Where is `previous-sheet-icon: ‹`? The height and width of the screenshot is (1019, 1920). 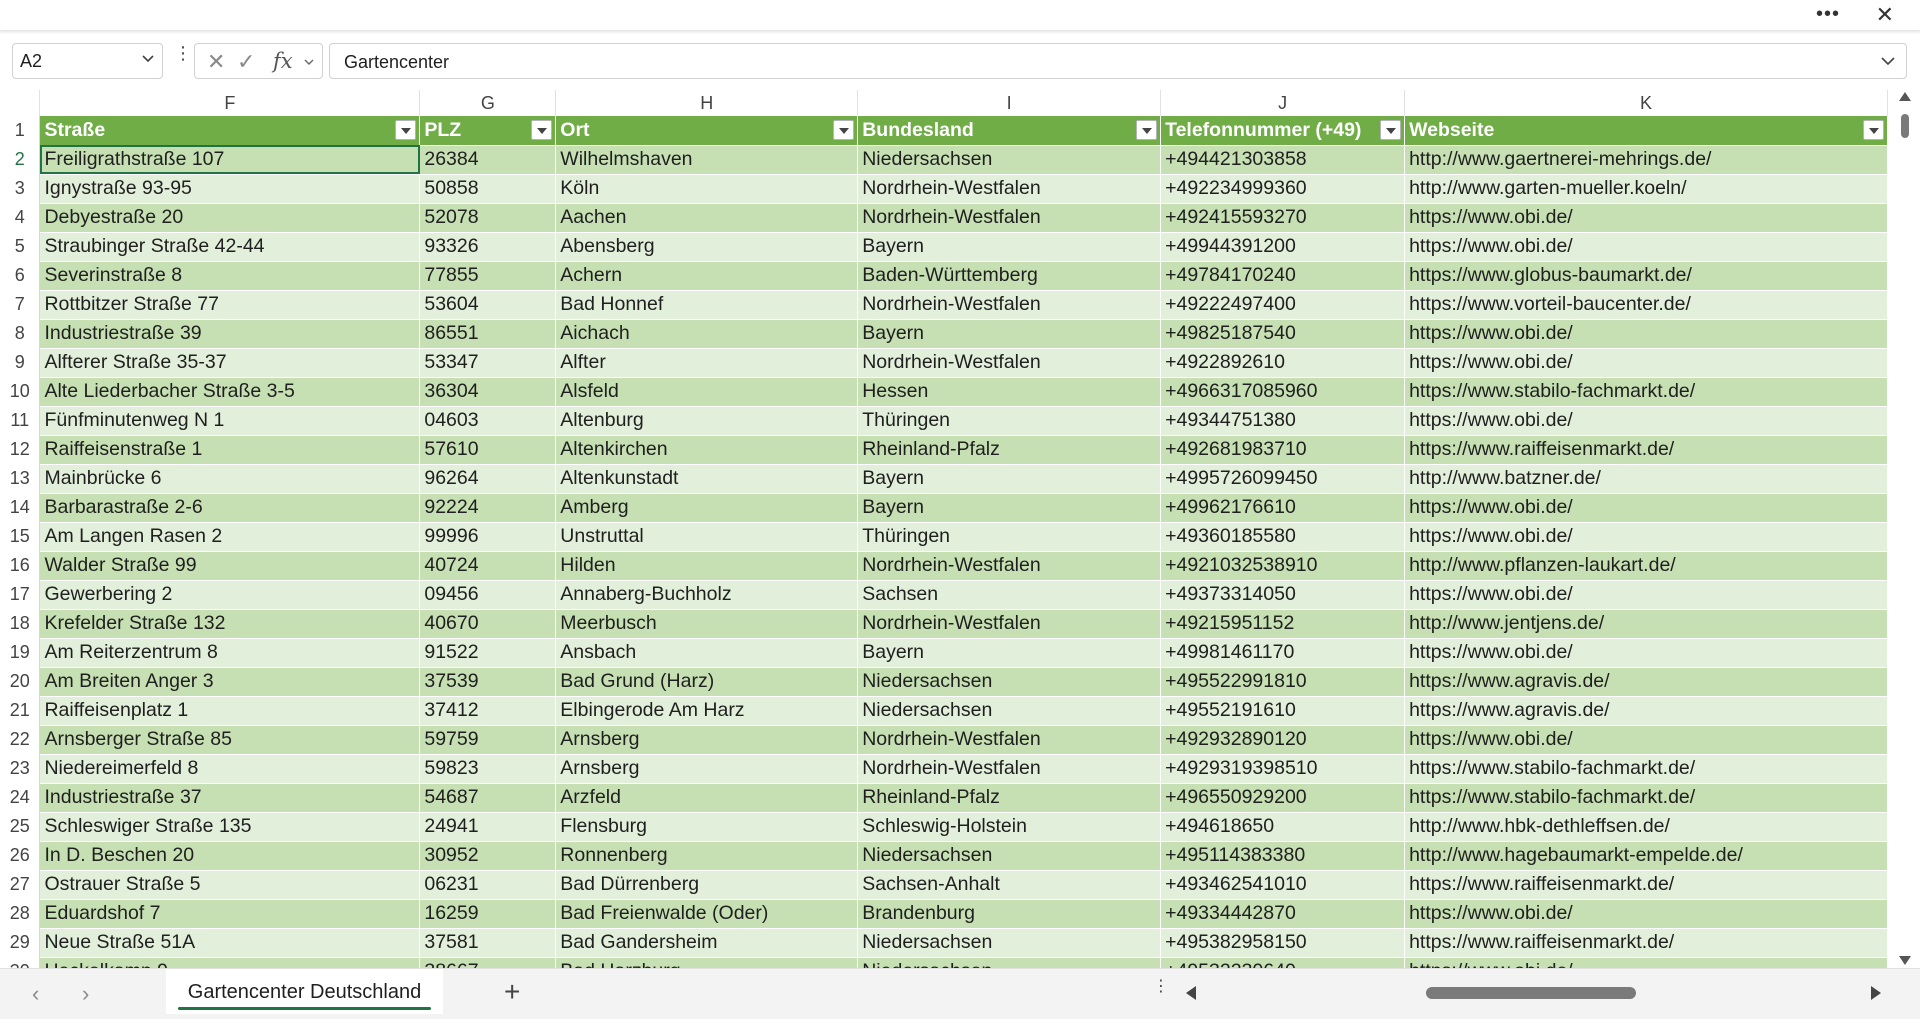
previous-sheet-icon: ‹ is located at coordinates (35, 994).